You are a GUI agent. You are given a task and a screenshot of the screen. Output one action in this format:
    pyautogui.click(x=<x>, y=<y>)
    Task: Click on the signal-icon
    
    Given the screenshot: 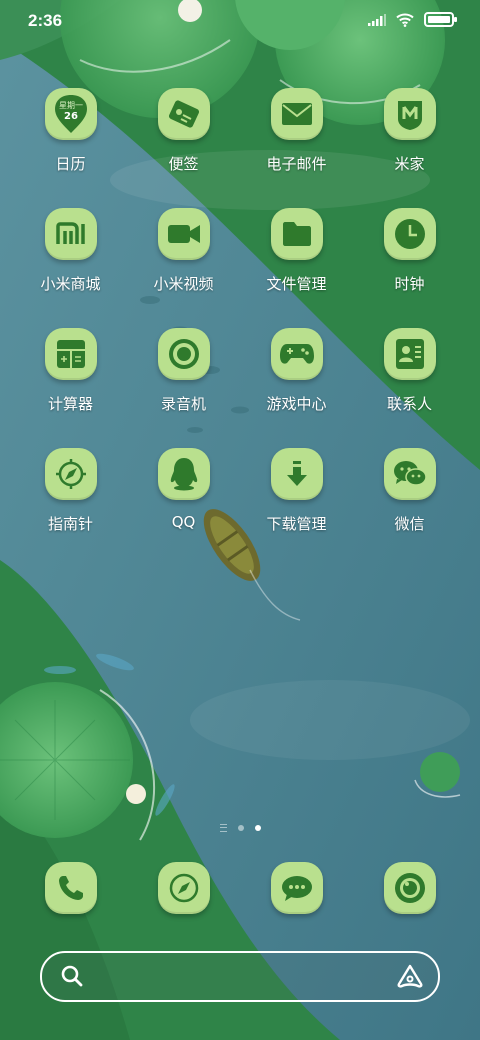 What is the action you would take?
    pyautogui.click(x=377, y=19)
    